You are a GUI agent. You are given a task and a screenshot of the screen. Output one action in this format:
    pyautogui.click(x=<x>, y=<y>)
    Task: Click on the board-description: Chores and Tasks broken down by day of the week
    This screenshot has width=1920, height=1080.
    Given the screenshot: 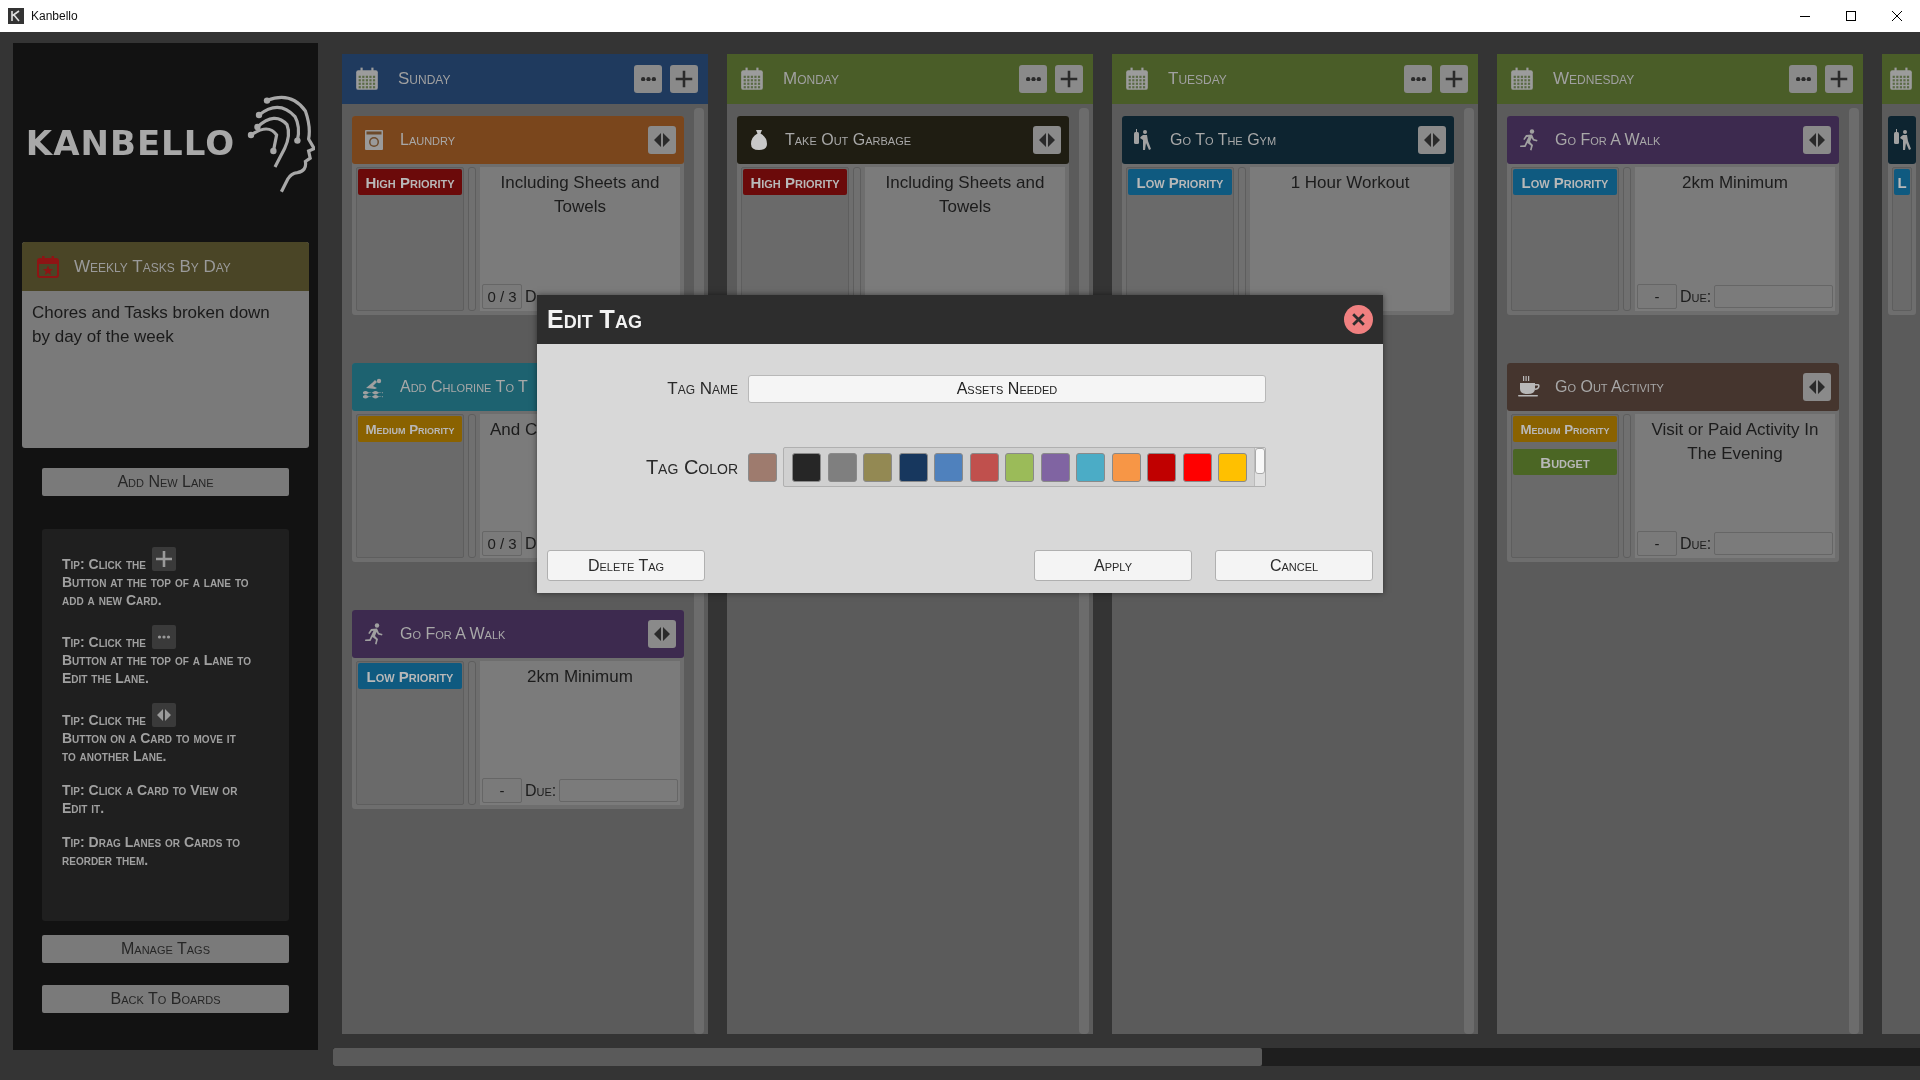 What is the action you would take?
    pyautogui.click(x=151, y=325)
    